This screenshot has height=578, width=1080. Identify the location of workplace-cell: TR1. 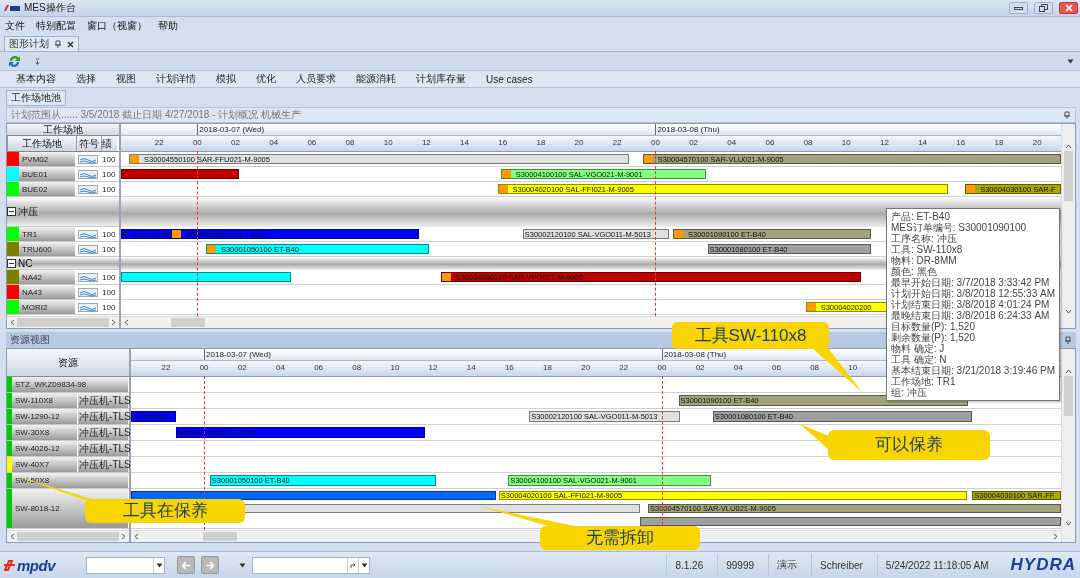
(47, 234).